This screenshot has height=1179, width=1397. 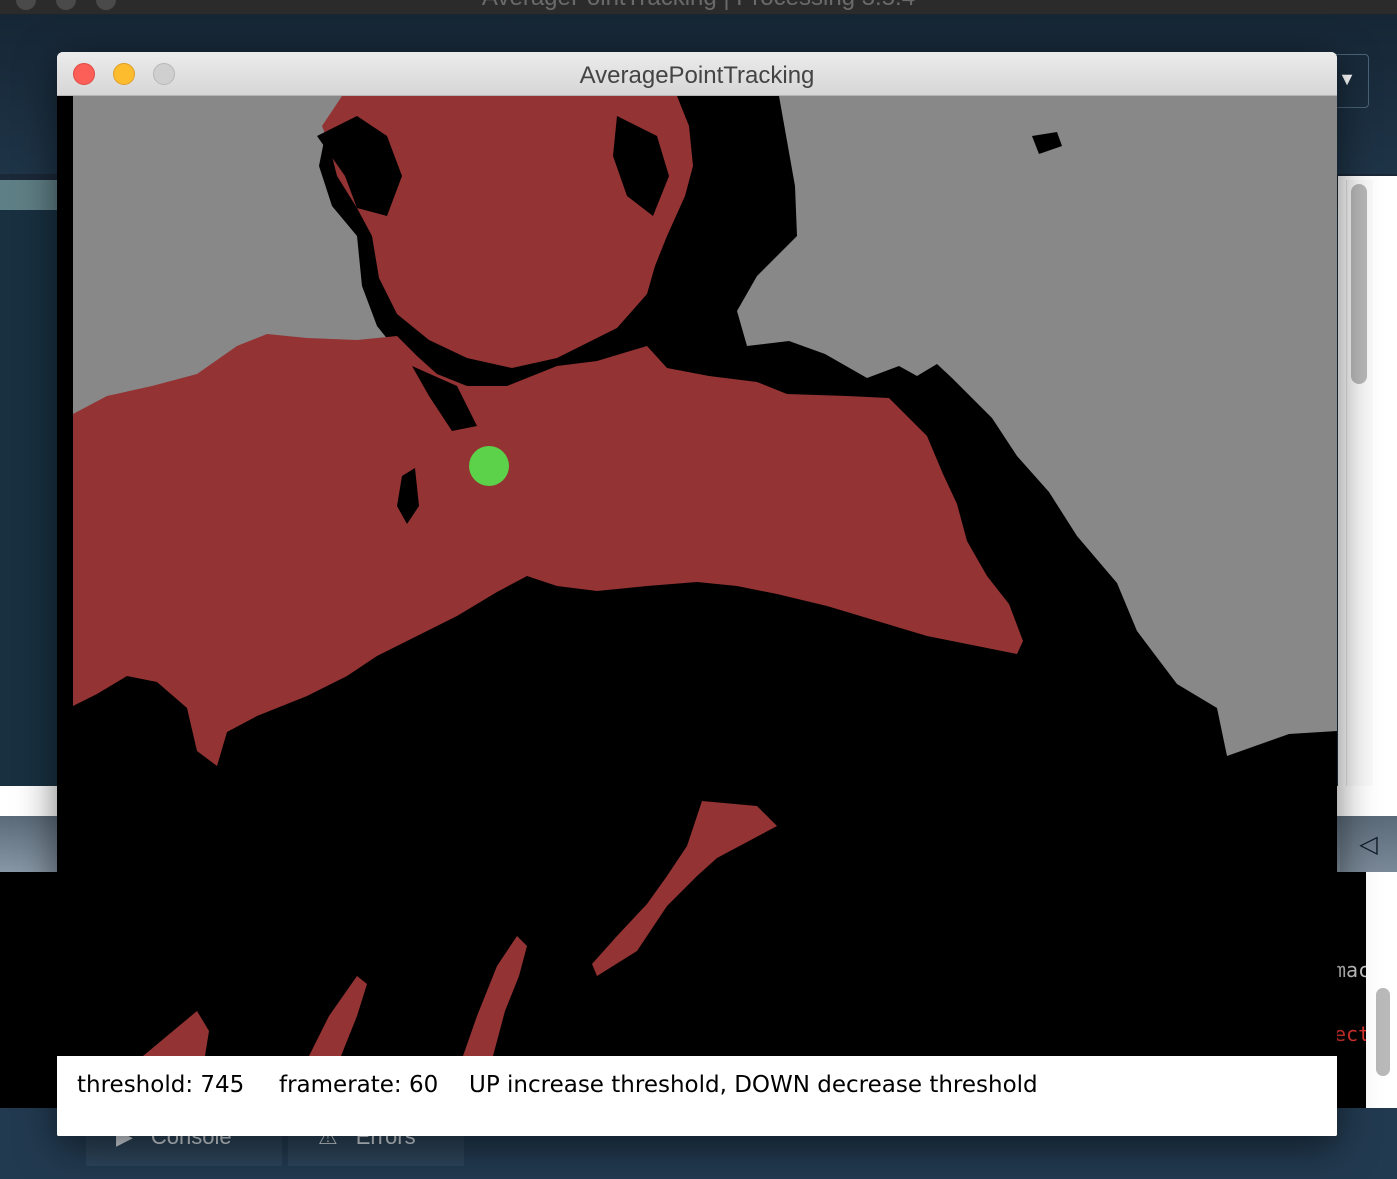 What do you see at coordinates (1383, 1032) in the screenshot?
I see `console-scrollbar-thumb` at bounding box center [1383, 1032].